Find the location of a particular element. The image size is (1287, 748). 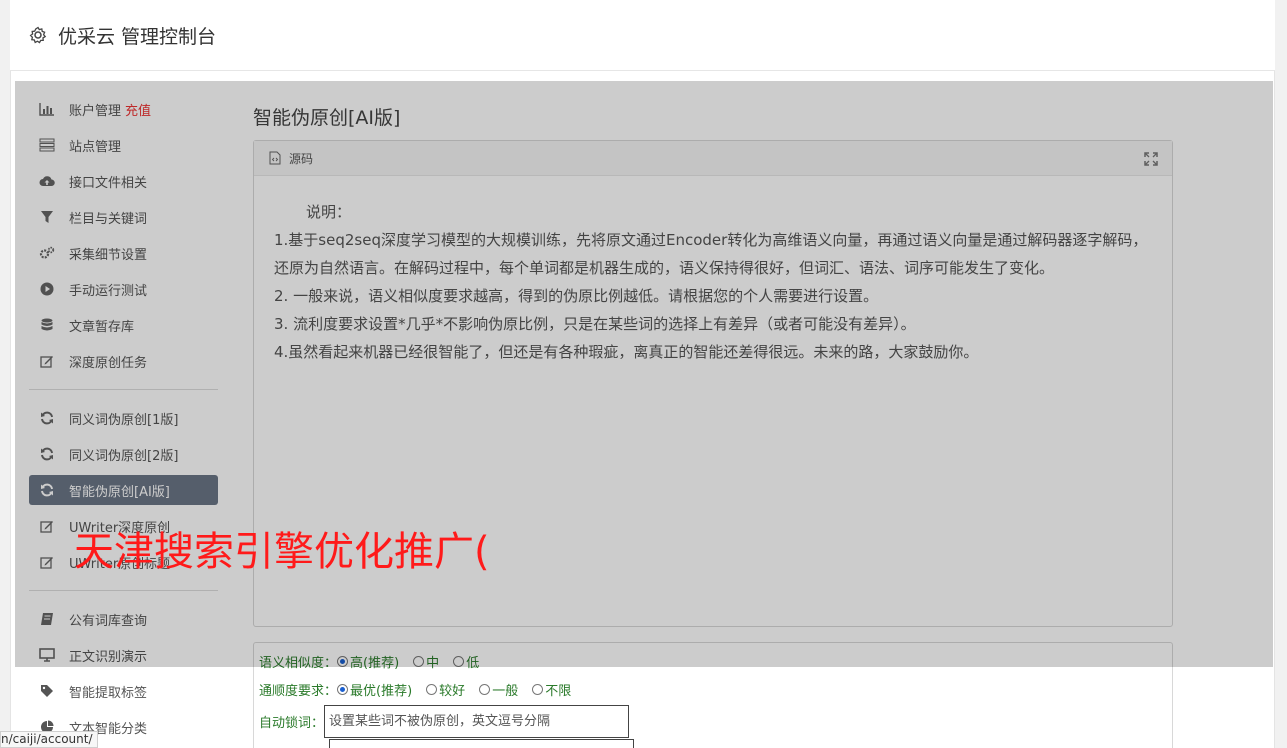

expand-icon is located at coordinates (1151, 159).